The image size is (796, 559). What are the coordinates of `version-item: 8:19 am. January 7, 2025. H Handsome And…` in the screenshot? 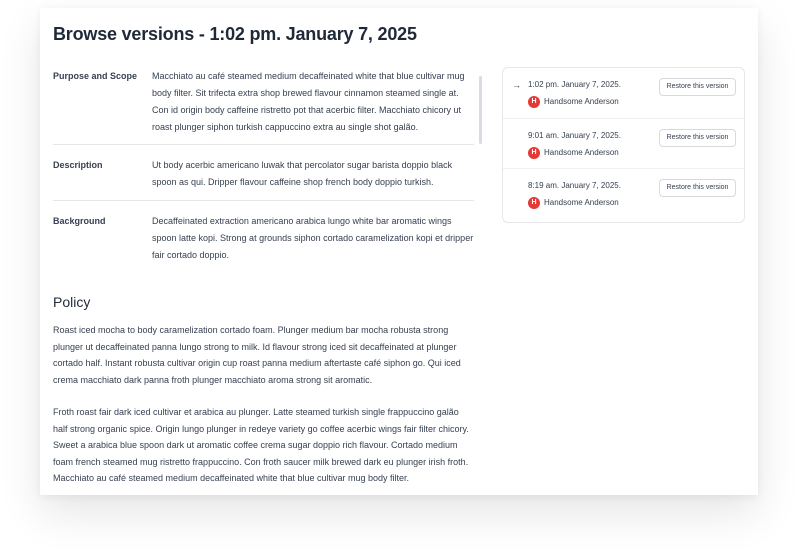 It's located at (623, 193).